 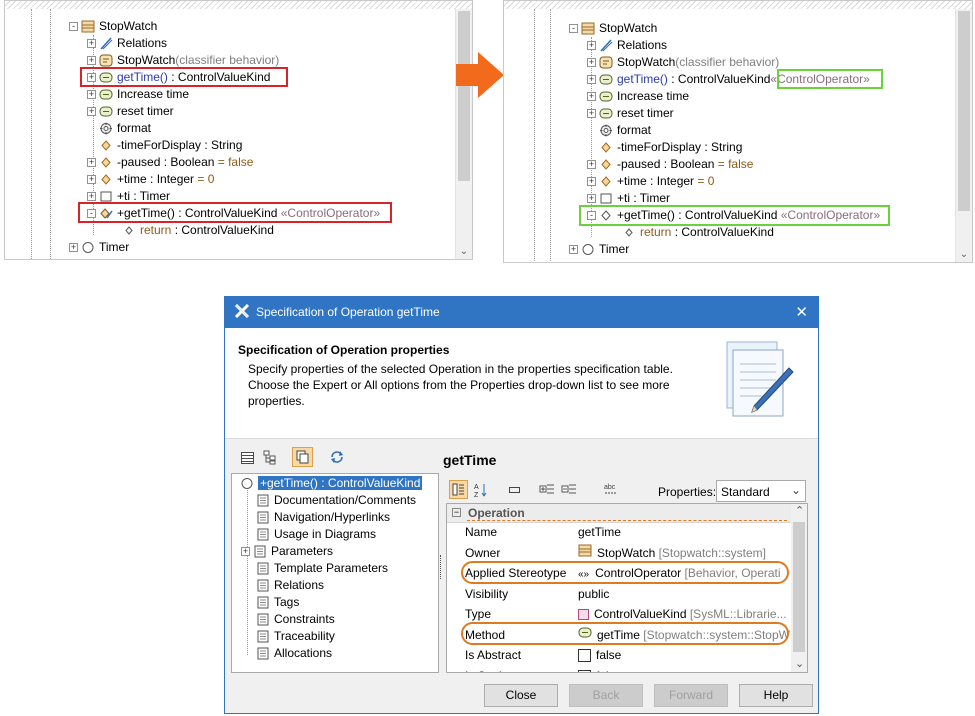 I want to click on refresh-icon, so click(x=337, y=457).